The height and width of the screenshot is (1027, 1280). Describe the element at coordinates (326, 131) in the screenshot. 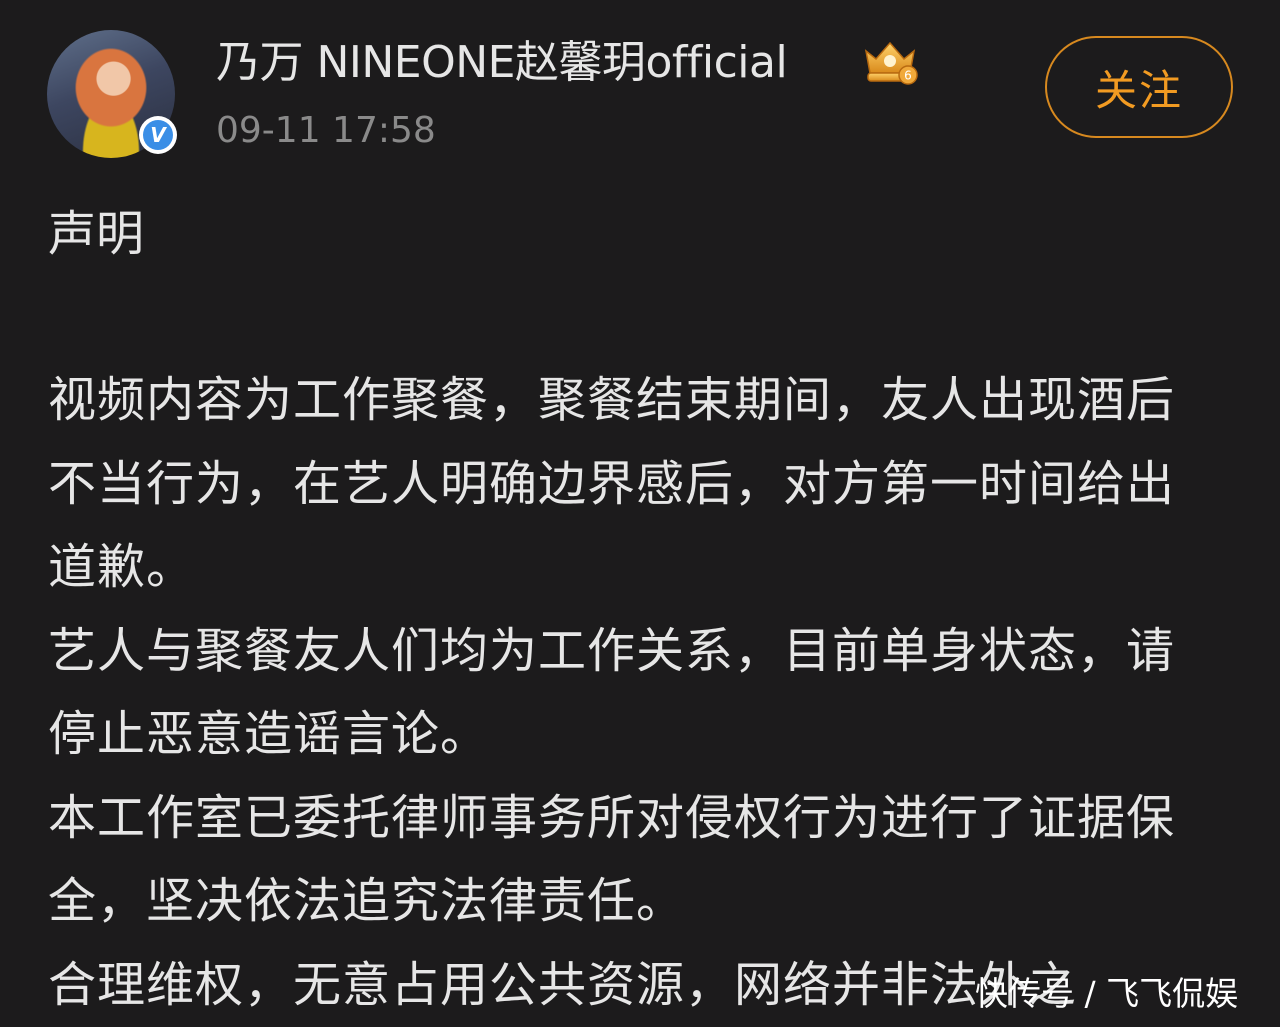

I see `post-timestamp: 09-11 17:58` at that location.